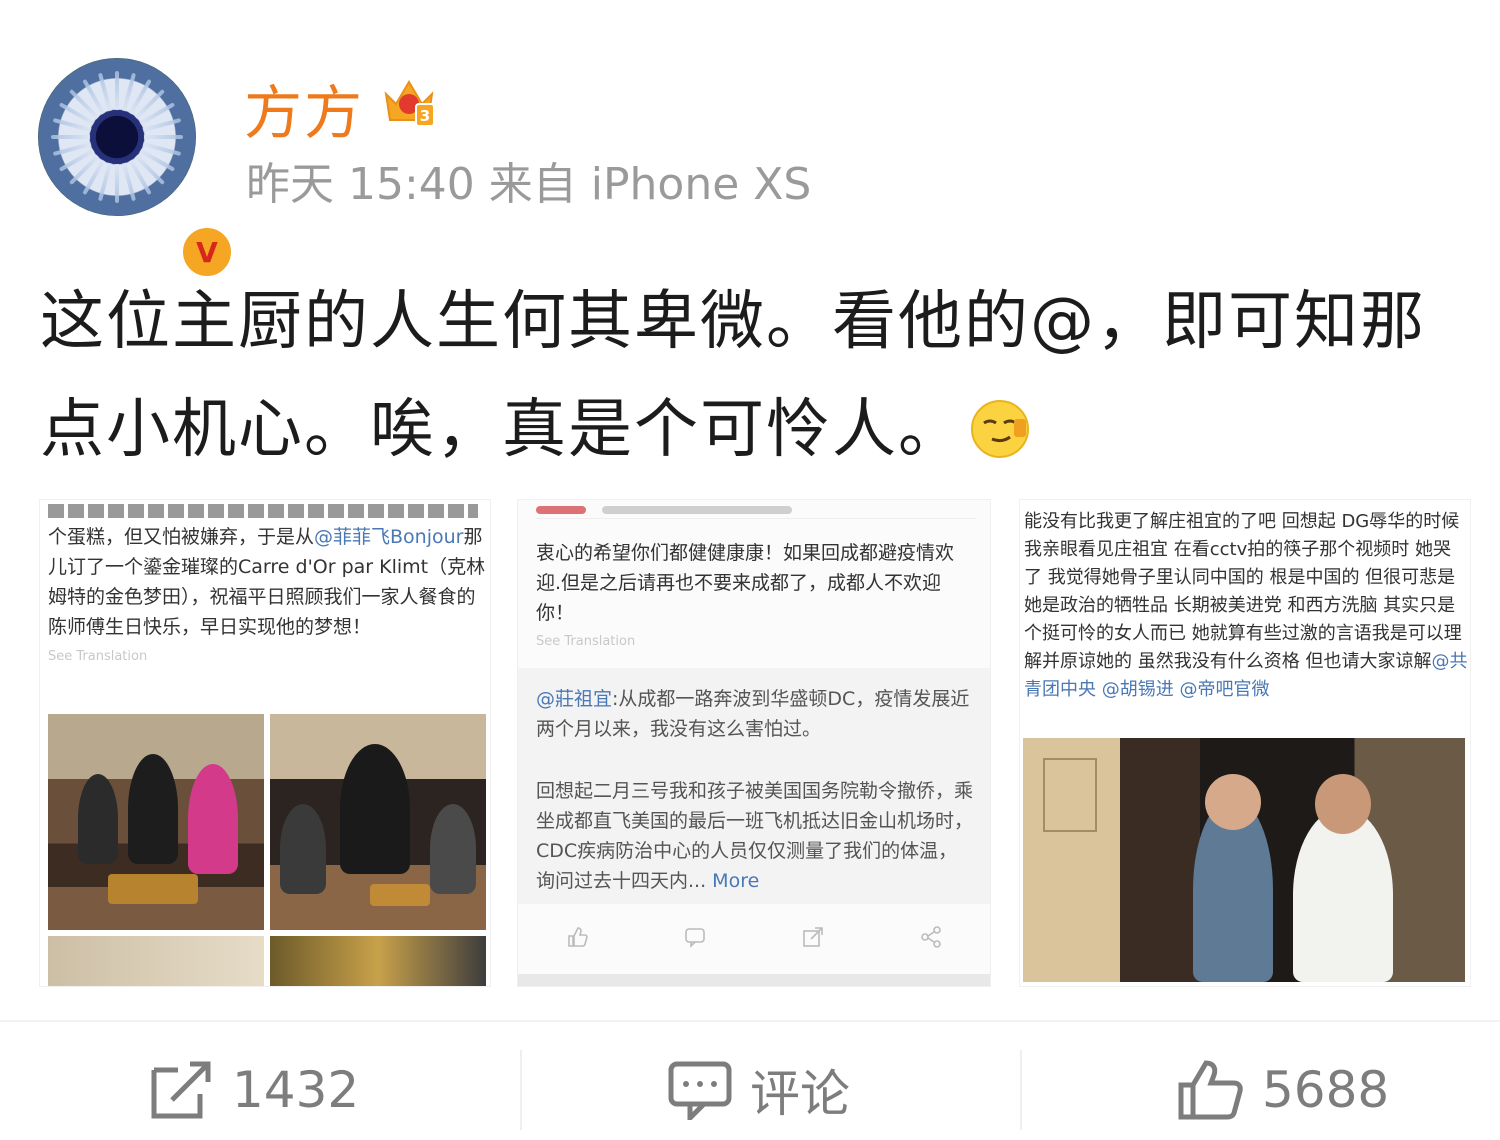  Describe the element at coordinates (695, 940) in the screenshot. I see `s2-comment-icon` at that location.